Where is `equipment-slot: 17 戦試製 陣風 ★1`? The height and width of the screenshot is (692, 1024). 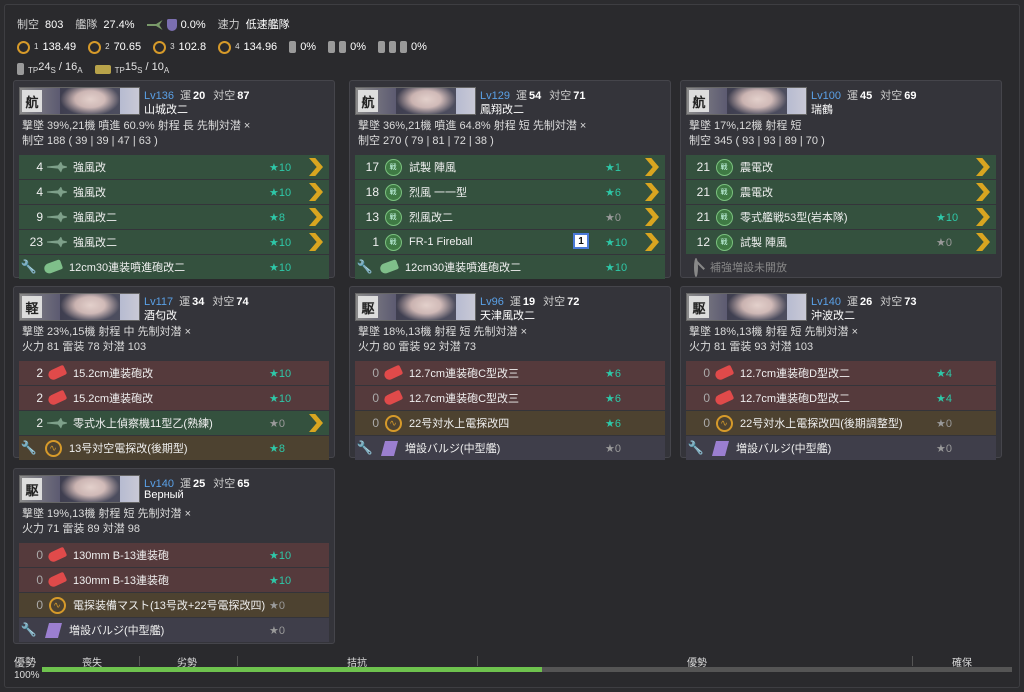 equipment-slot: 17 戦試製 陣風 ★1 is located at coordinates (510, 167).